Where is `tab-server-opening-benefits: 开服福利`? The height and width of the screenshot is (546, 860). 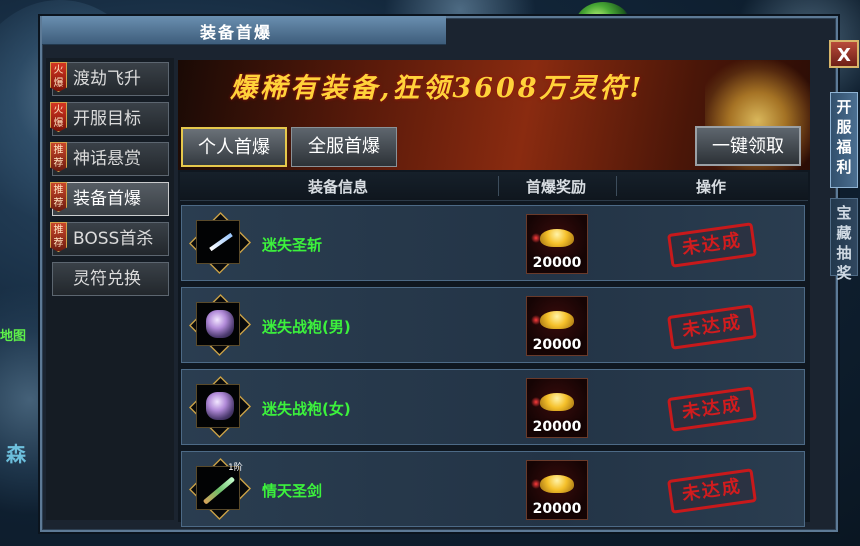
tab-server-opening-benefits: 开服福利 is located at coordinates (844, 140).